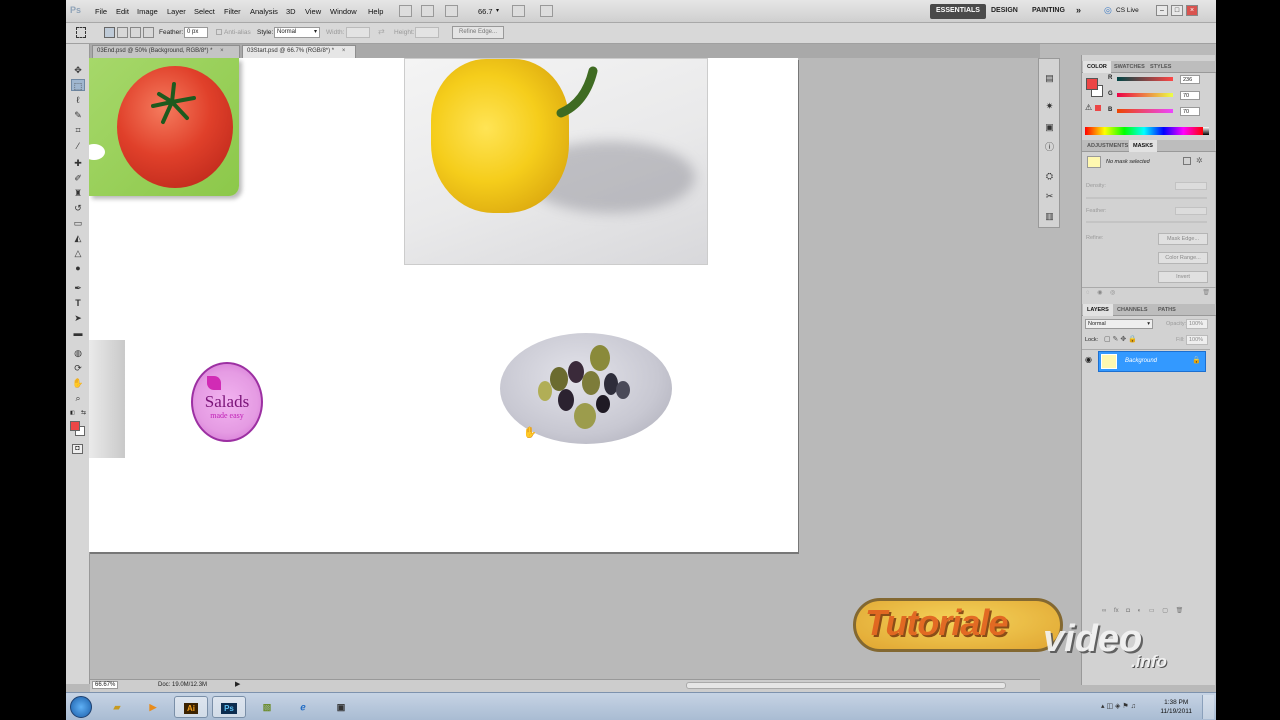  Describe the element at coordinates (153, 707) in the screenshot. I see `media-player-icon: ▶` at that location.